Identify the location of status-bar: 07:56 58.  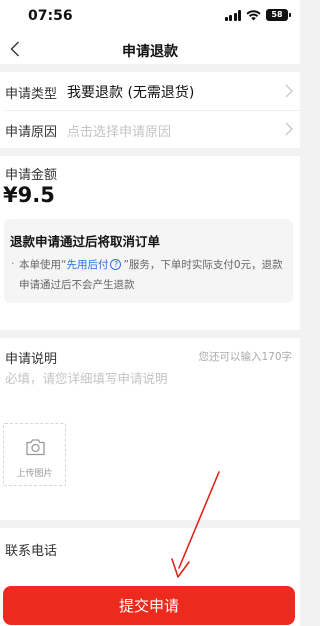
(150, 17).